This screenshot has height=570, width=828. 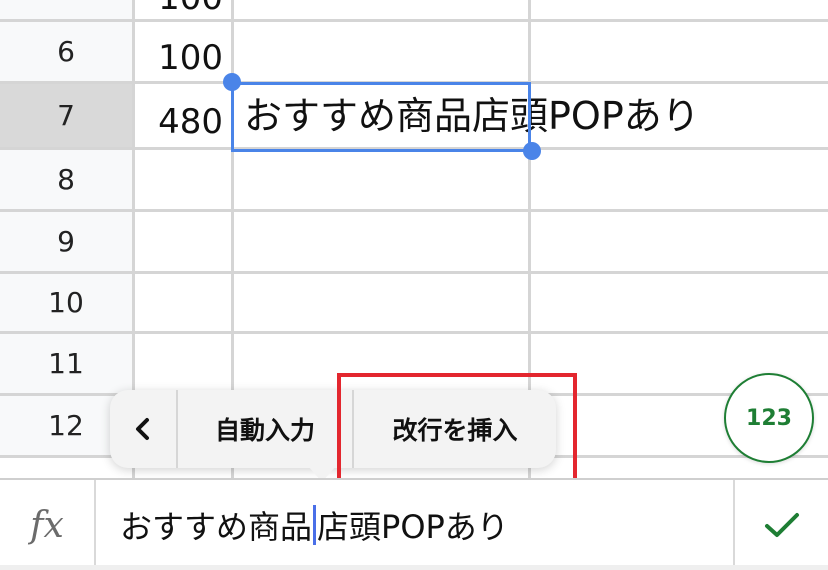 I want to click on context-popup-menu: 自動入力 改行を挿入, so click(x=333, y=429).